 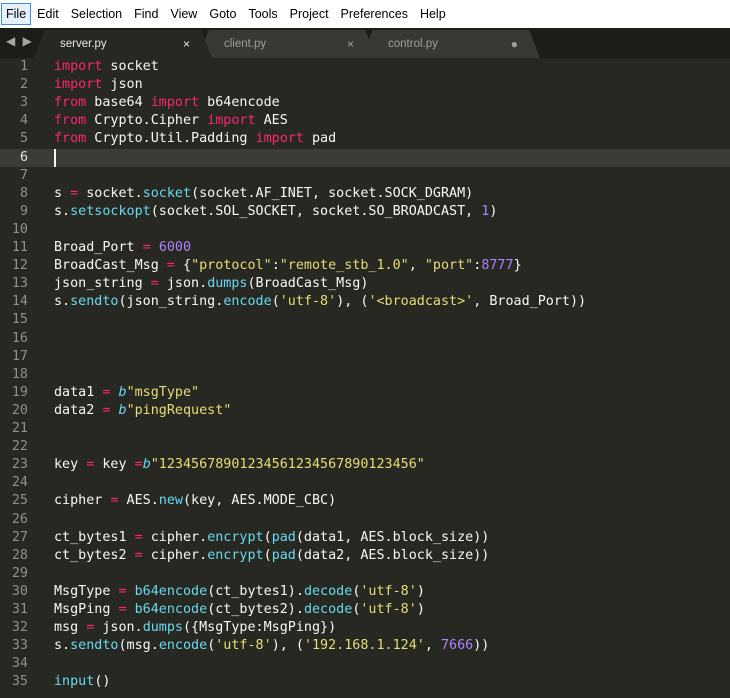 What do you see at coordinates (175, 247) in the screenshot?
I see `code-token: 6000` at bounding box center [175, 247].